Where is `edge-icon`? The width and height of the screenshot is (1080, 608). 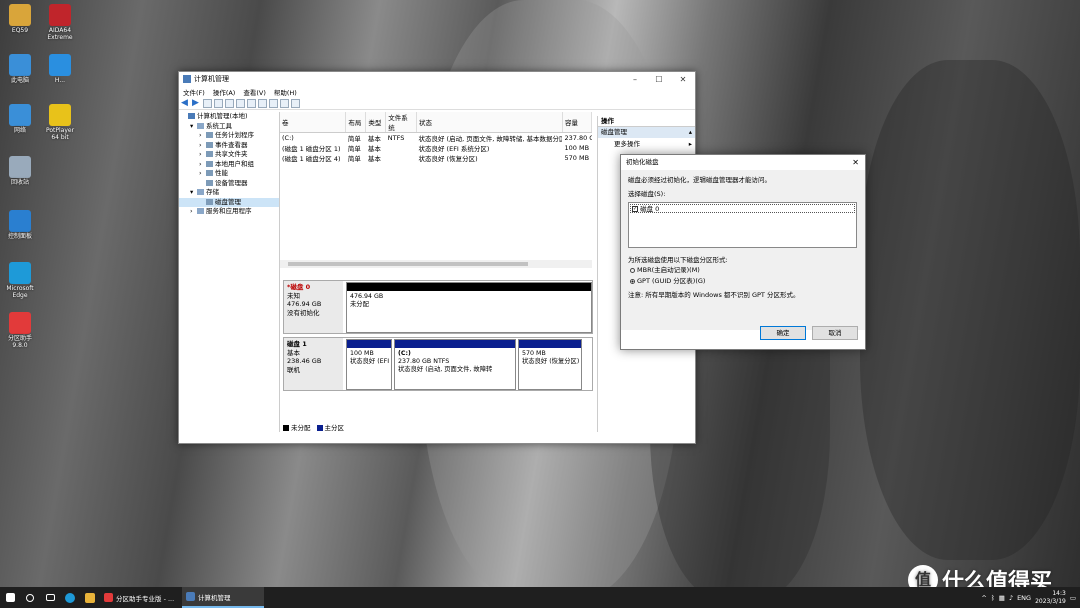 edge-icon is located at coordinates (70, 597).